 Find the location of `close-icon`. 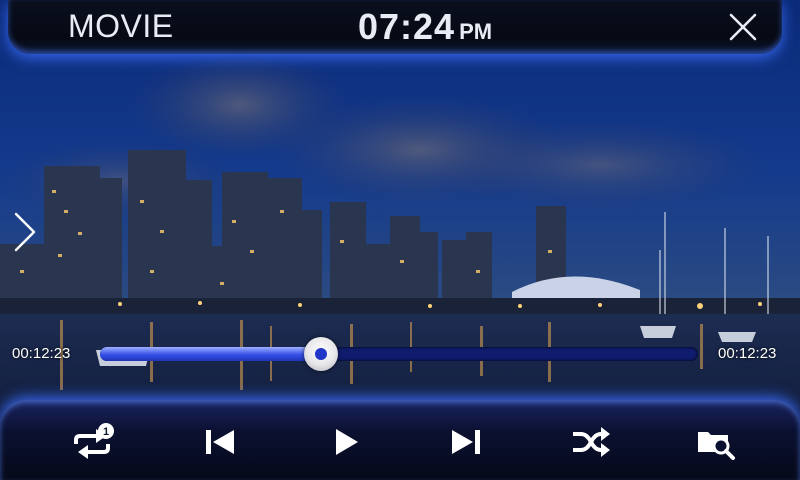

close-icon is located at coordinates (743, 27).